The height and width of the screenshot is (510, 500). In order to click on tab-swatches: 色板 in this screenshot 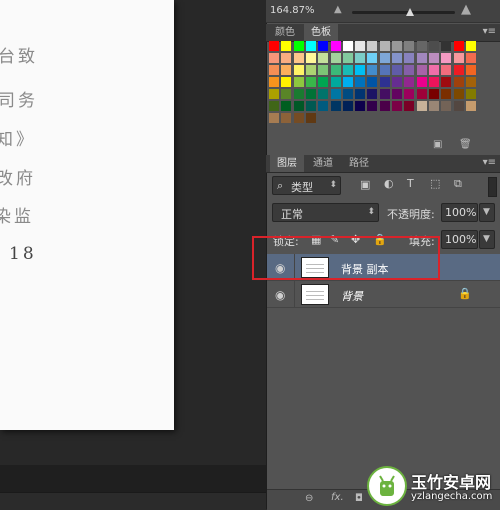, I will do `click(321, 32)`.